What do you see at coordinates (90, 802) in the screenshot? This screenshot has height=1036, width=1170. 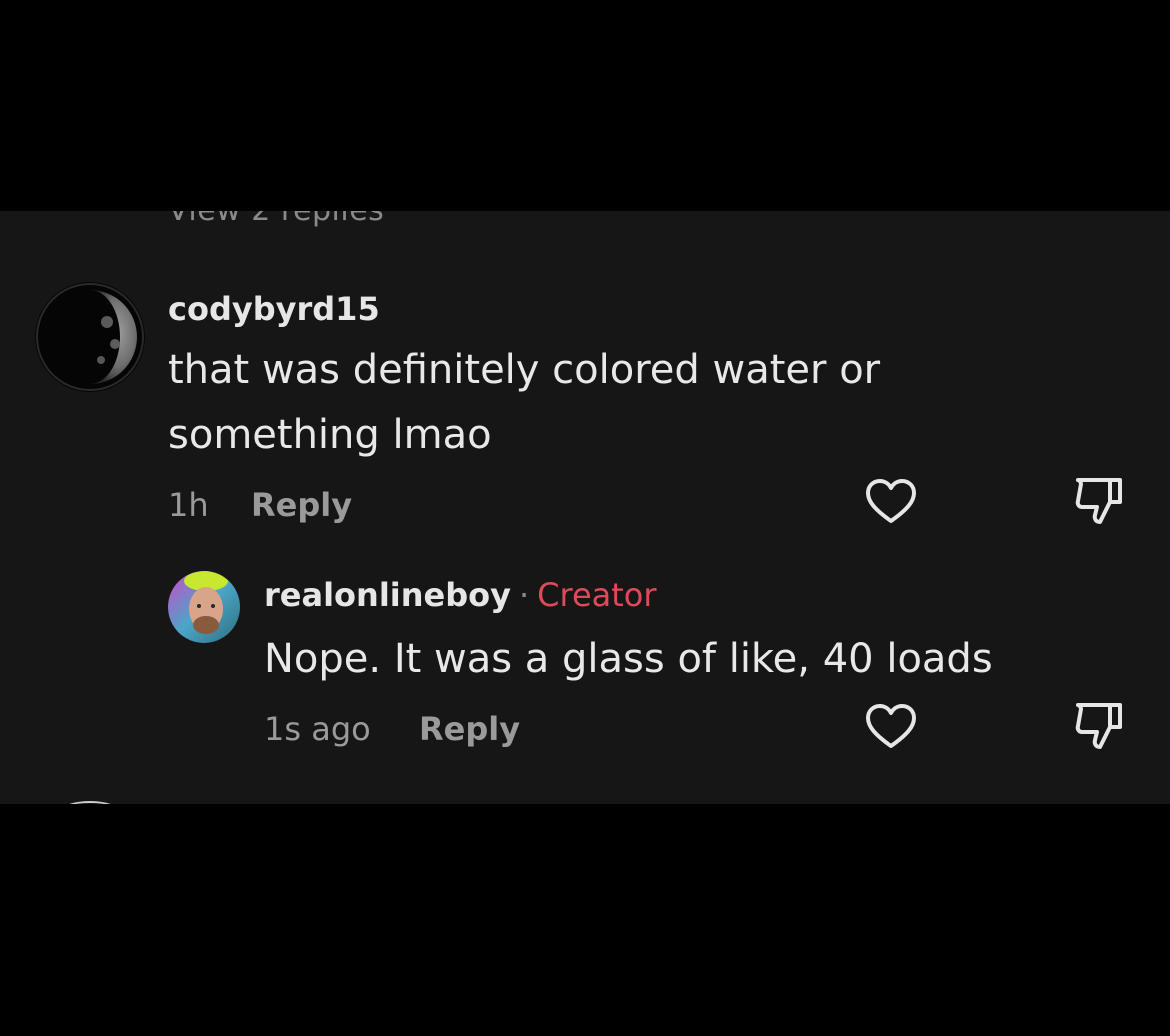 I see `next-comment-avatar-edge` at bounding box center [90, 802].